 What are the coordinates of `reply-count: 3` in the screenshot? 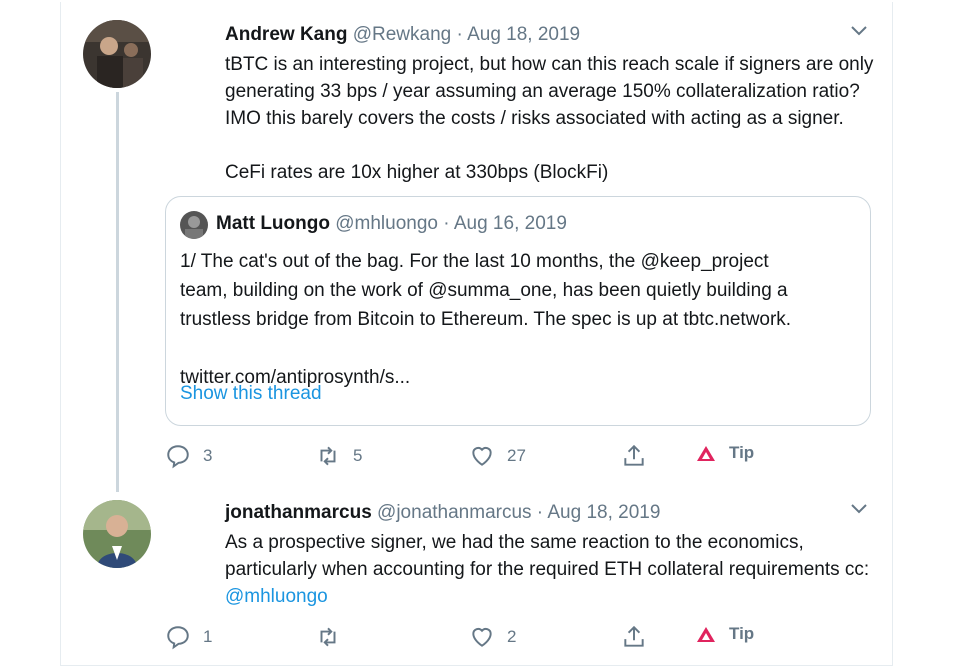 It's located at (208, 455).